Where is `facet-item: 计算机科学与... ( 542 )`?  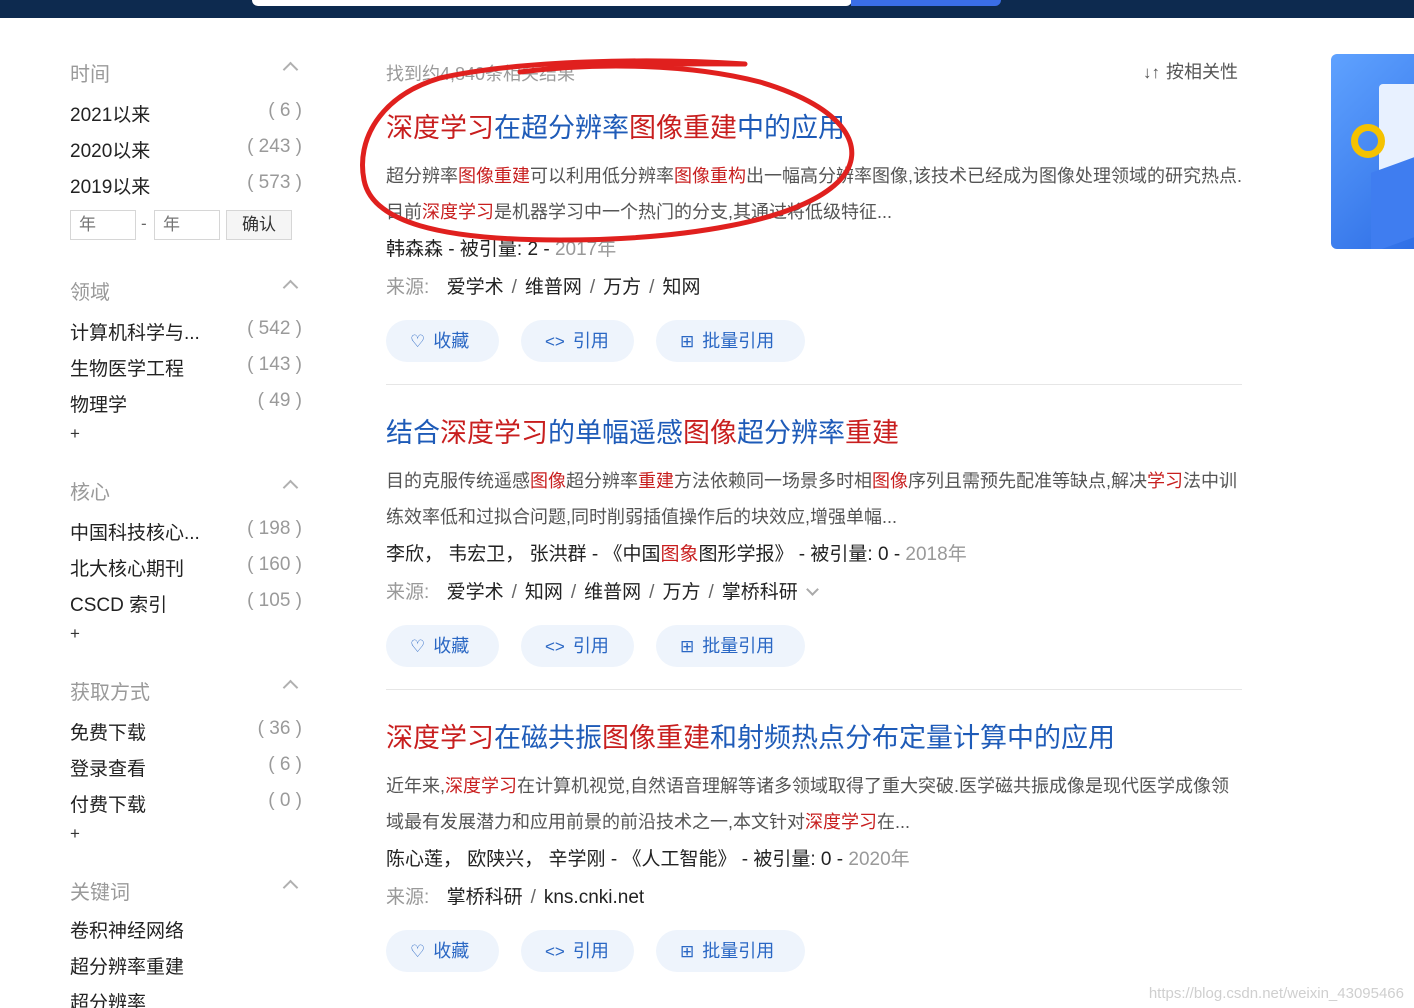
facet-item: 计算机科学与... ( 542 ) is located at coordinates (186, 332).